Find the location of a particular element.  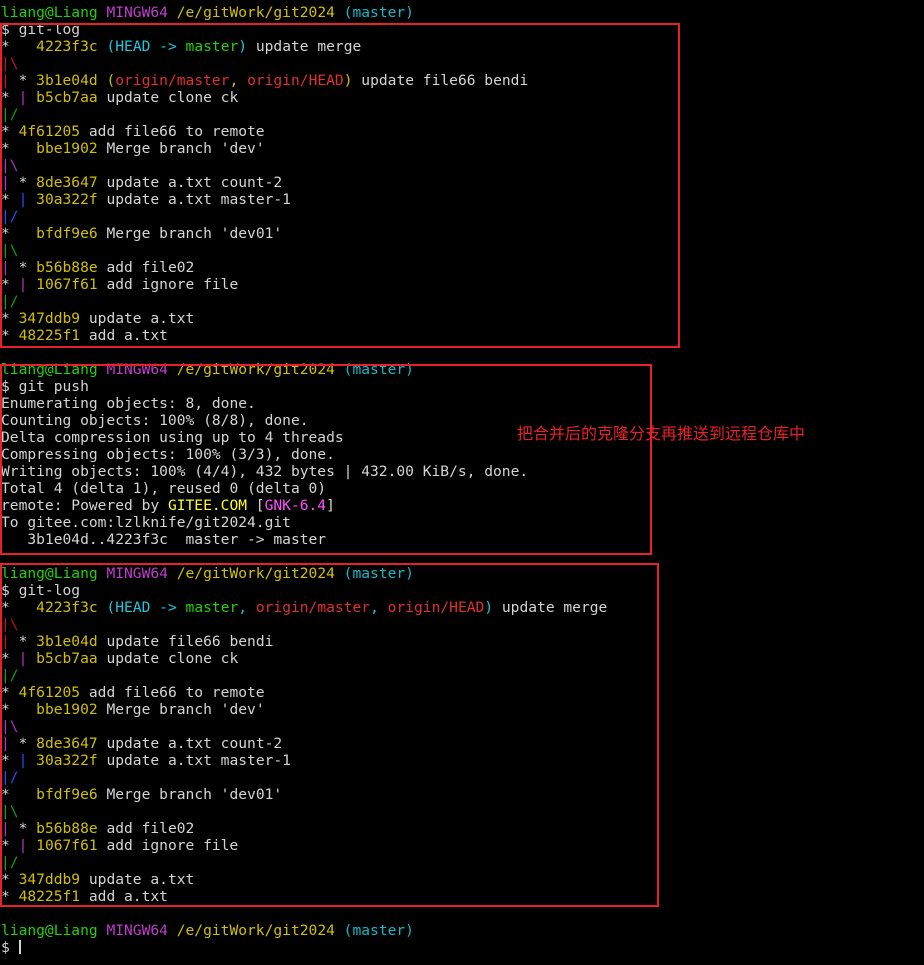

terminal-line: $ git push is located at coordinates (461, 386).